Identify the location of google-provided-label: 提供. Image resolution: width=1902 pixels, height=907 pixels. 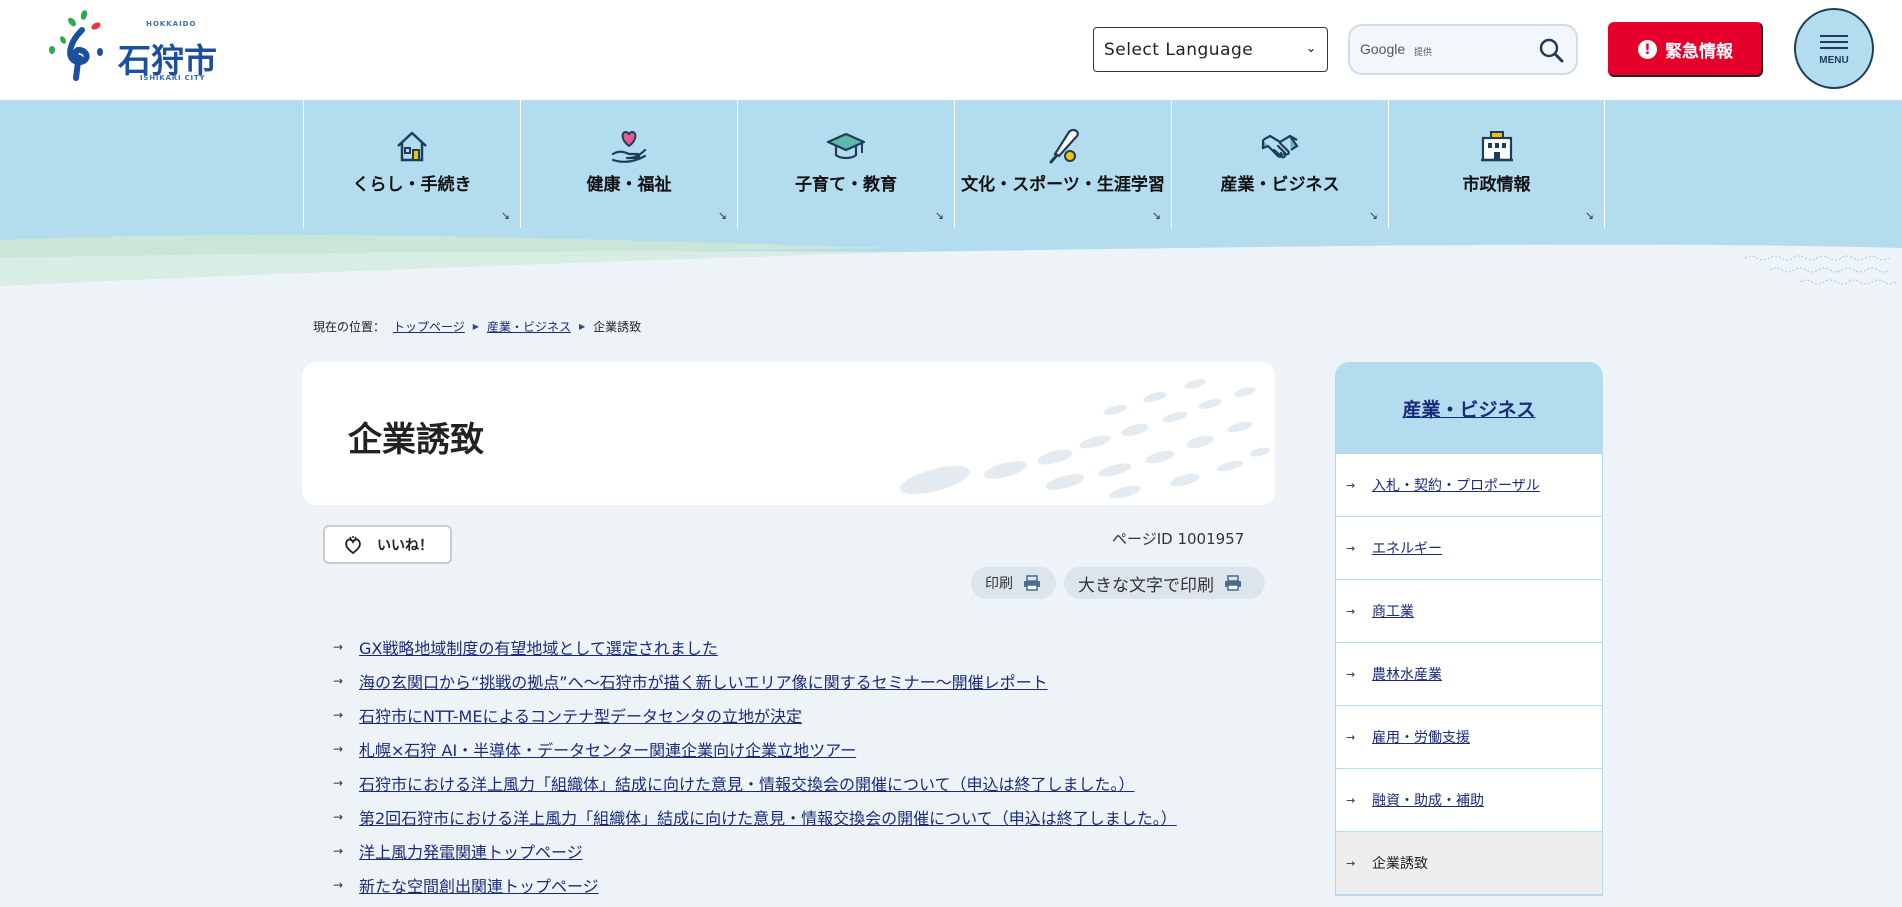
(1423, 53).